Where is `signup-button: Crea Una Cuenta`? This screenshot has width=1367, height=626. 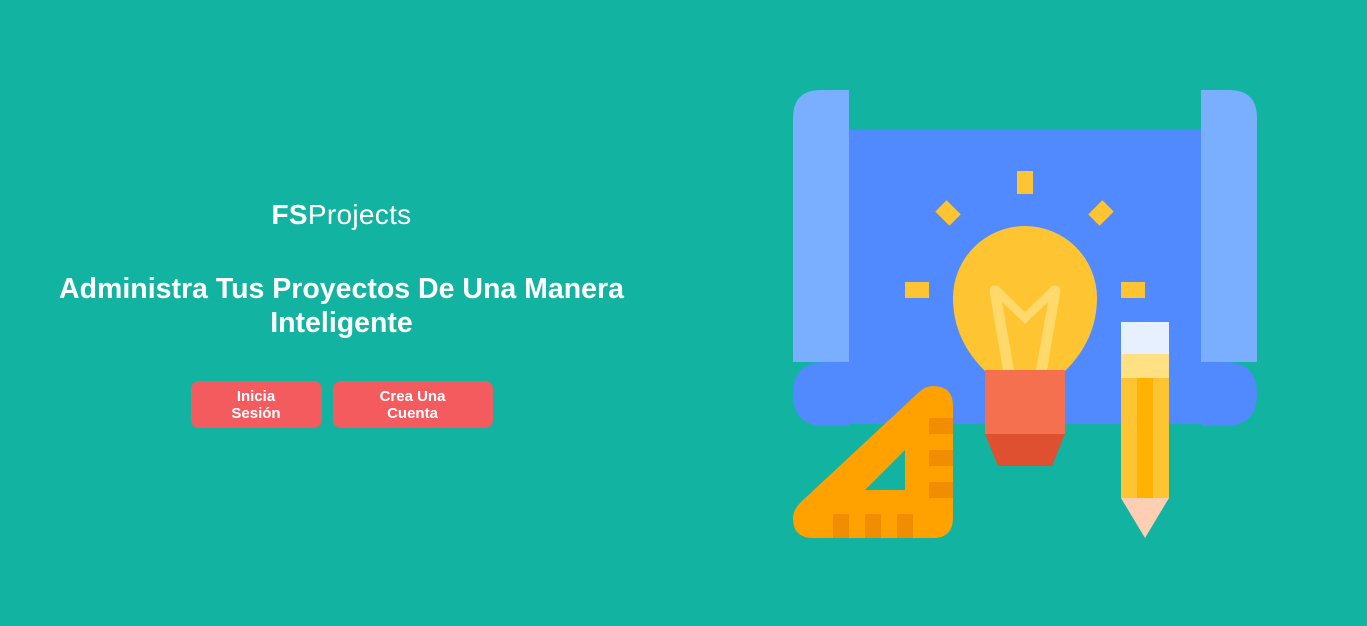 signup-button: Crea Una Cuenta is located at coordinates (412, 404).